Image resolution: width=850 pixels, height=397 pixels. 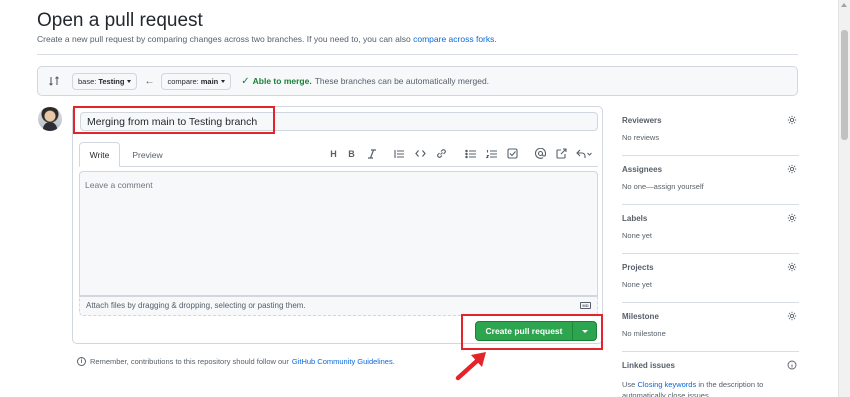 What do you see at coordinates (441, 153) in the screenshot?
I see `link-icon` at bounding box center [441, 153].